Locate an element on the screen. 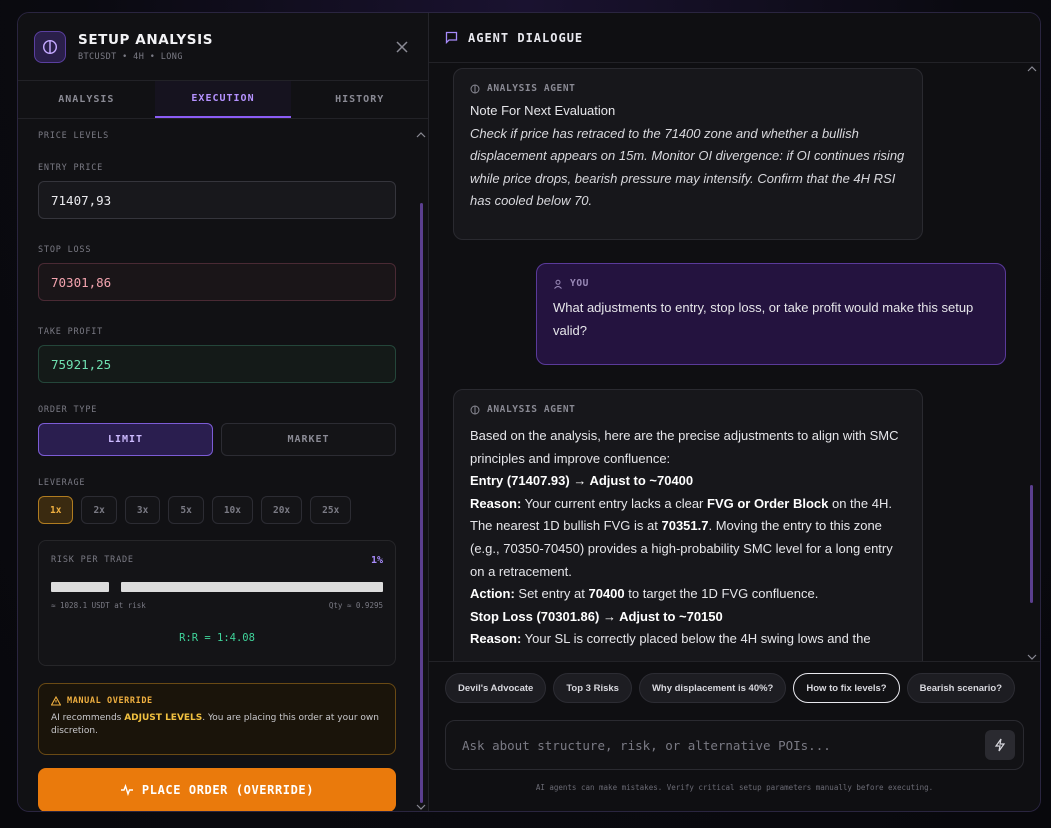 Image resolution: width=1051 pixels, height=828 pixels. stop-loss-label: STOP LOSS is located at coordinates (65, 250).